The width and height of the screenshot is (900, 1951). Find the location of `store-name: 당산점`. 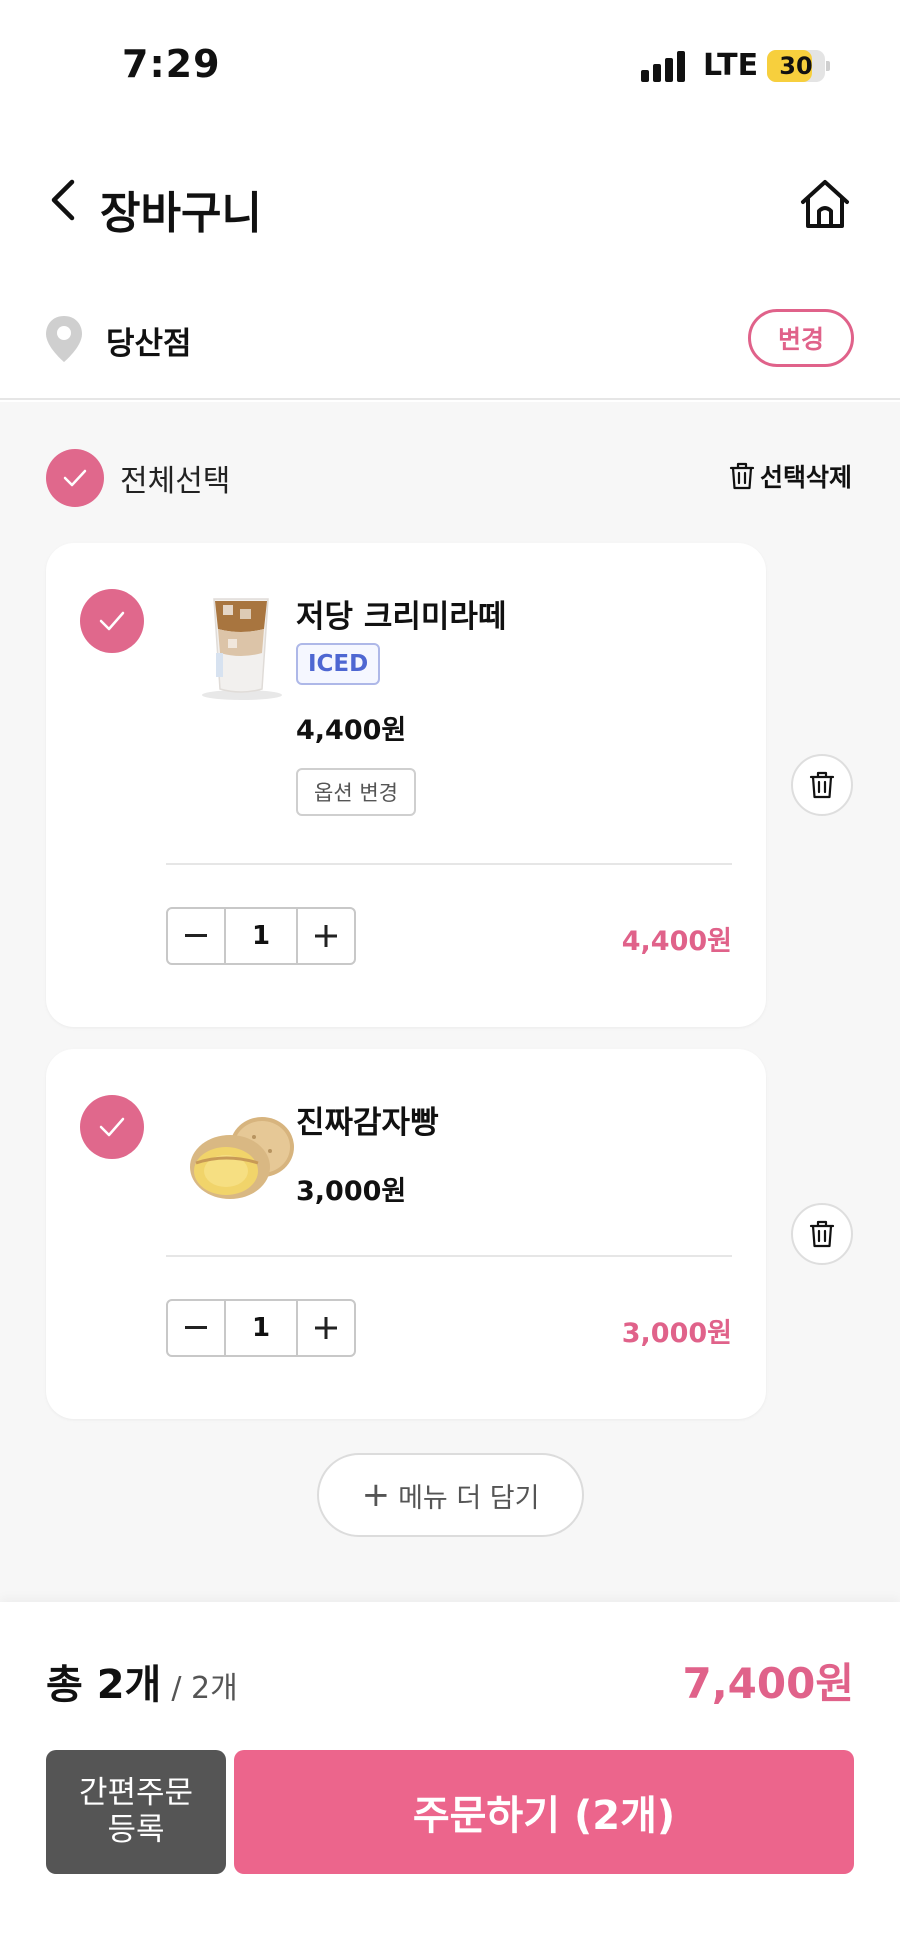

store-name: 당산점 is located at coordinates (149, 344).